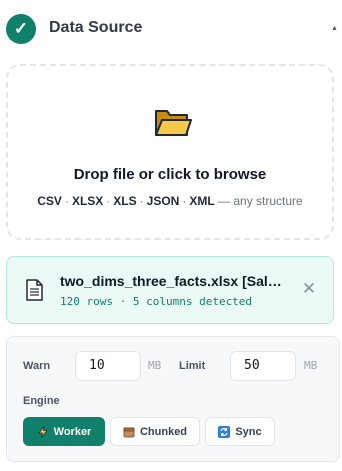 The width and height of the screenshot is (342, 471). What do you see at coordinates (173, 123) in the screenshot?
I see `folder-icon` at bounding box center [173, 123].